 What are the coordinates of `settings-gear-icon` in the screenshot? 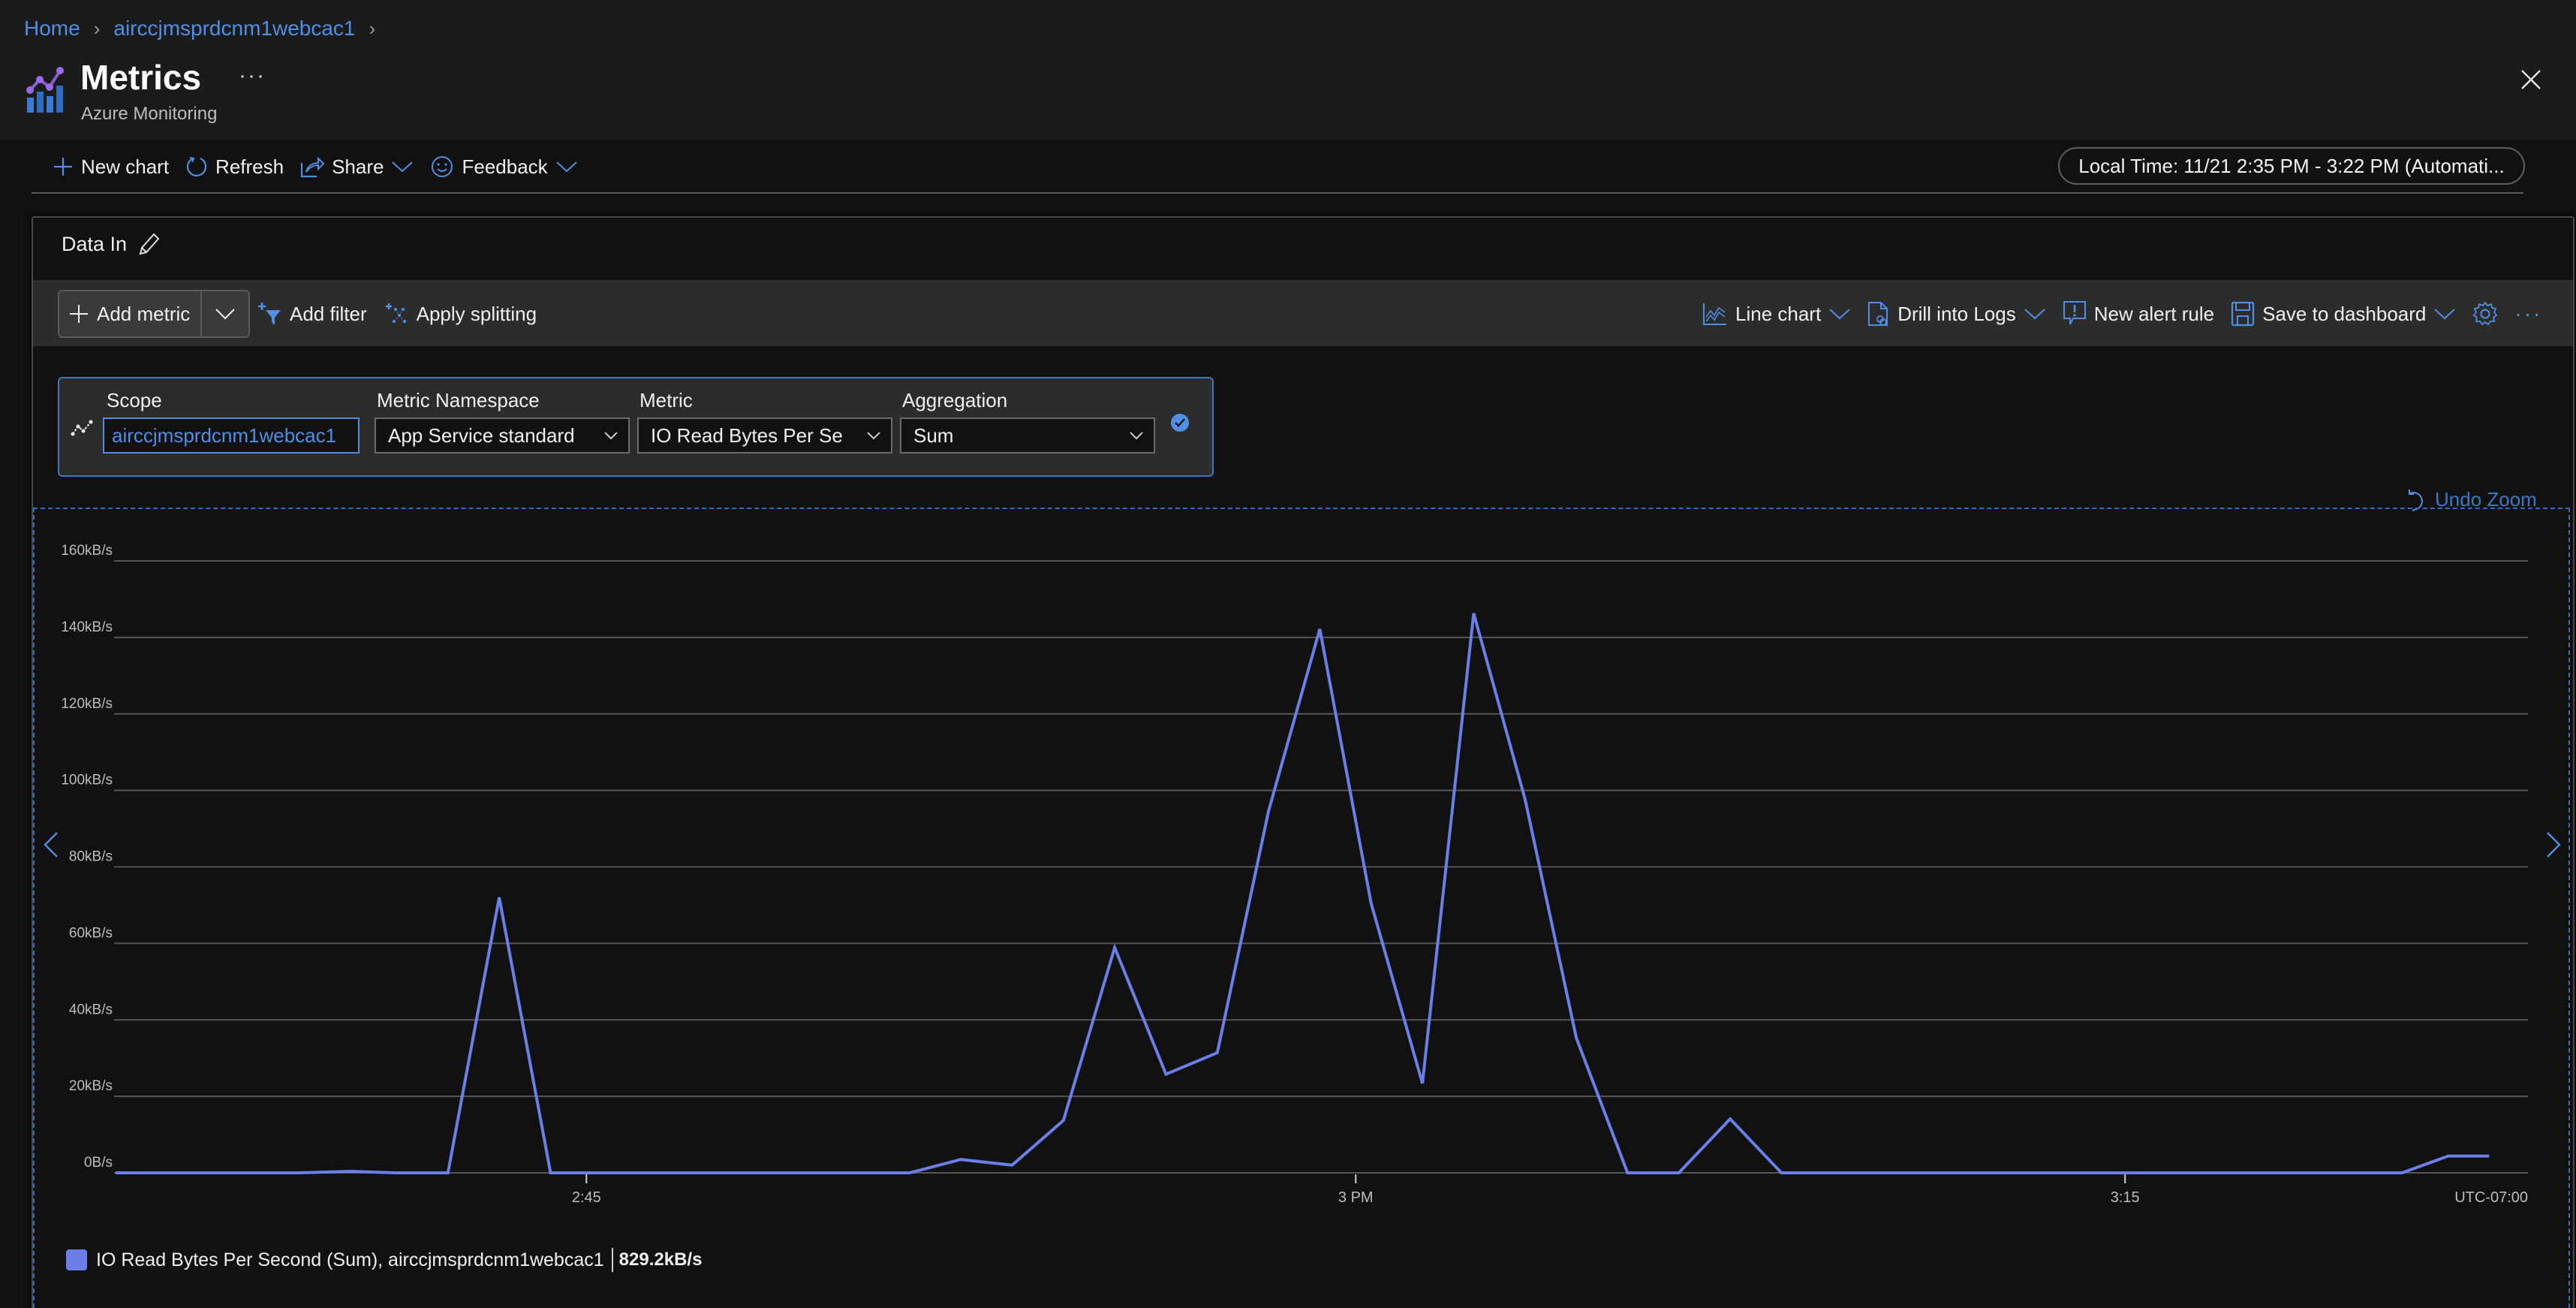 It's located at (2485, 314).